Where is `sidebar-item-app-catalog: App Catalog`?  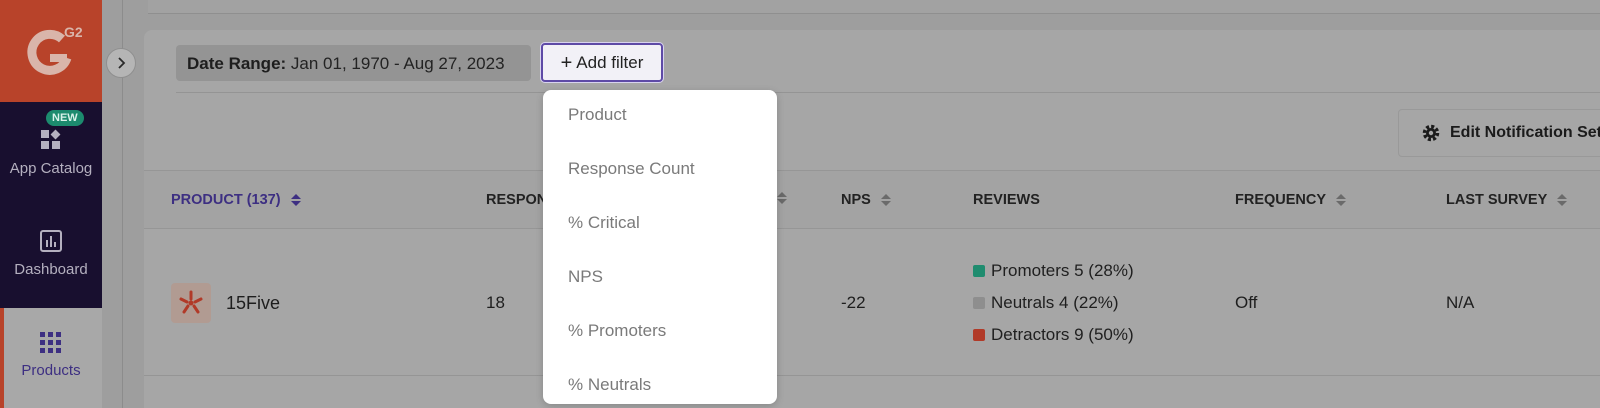 sidebar-item-app-catalog: App Catalog is located at coordinates (51, 152).